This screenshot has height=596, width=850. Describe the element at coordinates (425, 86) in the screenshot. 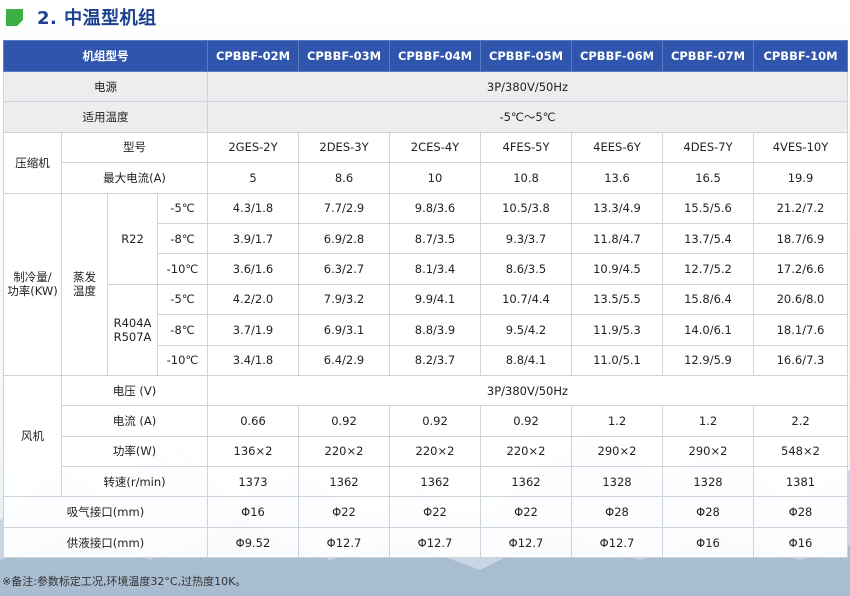

I see `power-row: 电源 3P/380V/50Hz` at that location.